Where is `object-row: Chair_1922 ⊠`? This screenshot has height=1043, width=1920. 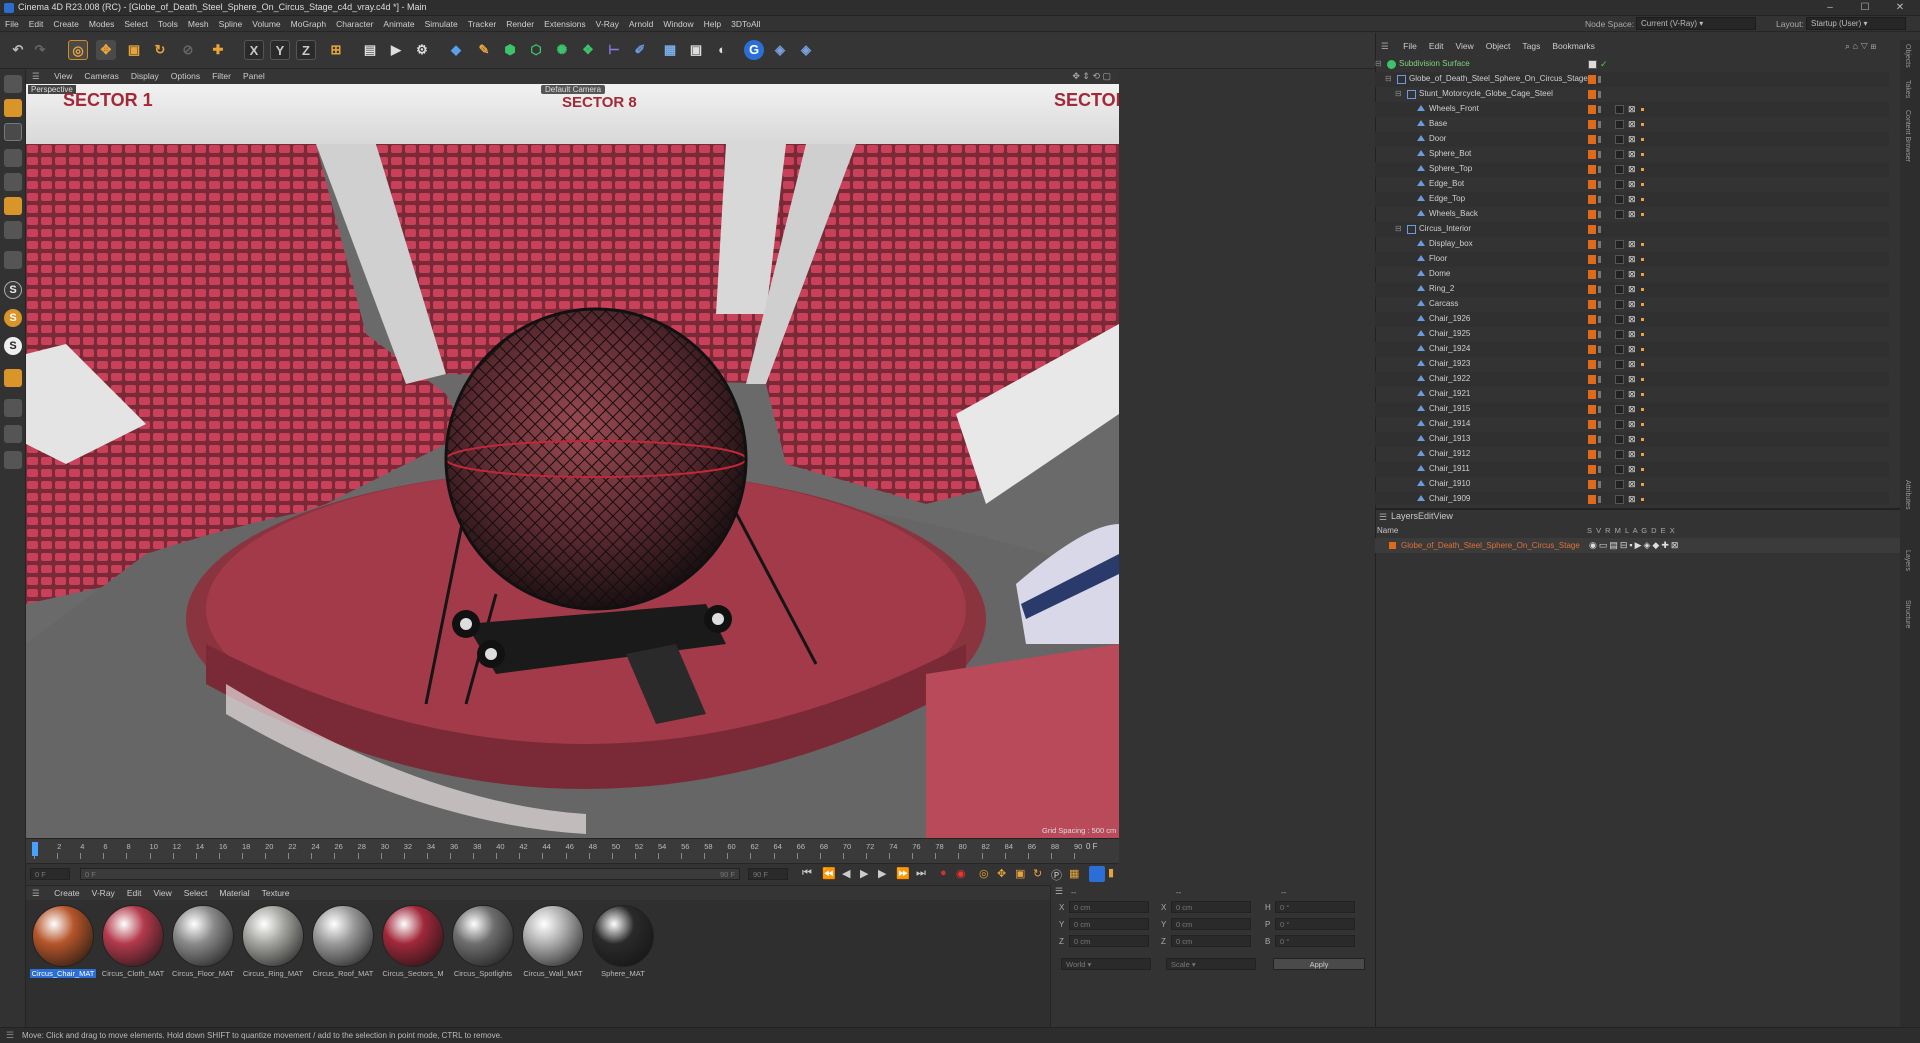
object-row: Chair_1922 ⊠ is located at coordinates (1632, 379).